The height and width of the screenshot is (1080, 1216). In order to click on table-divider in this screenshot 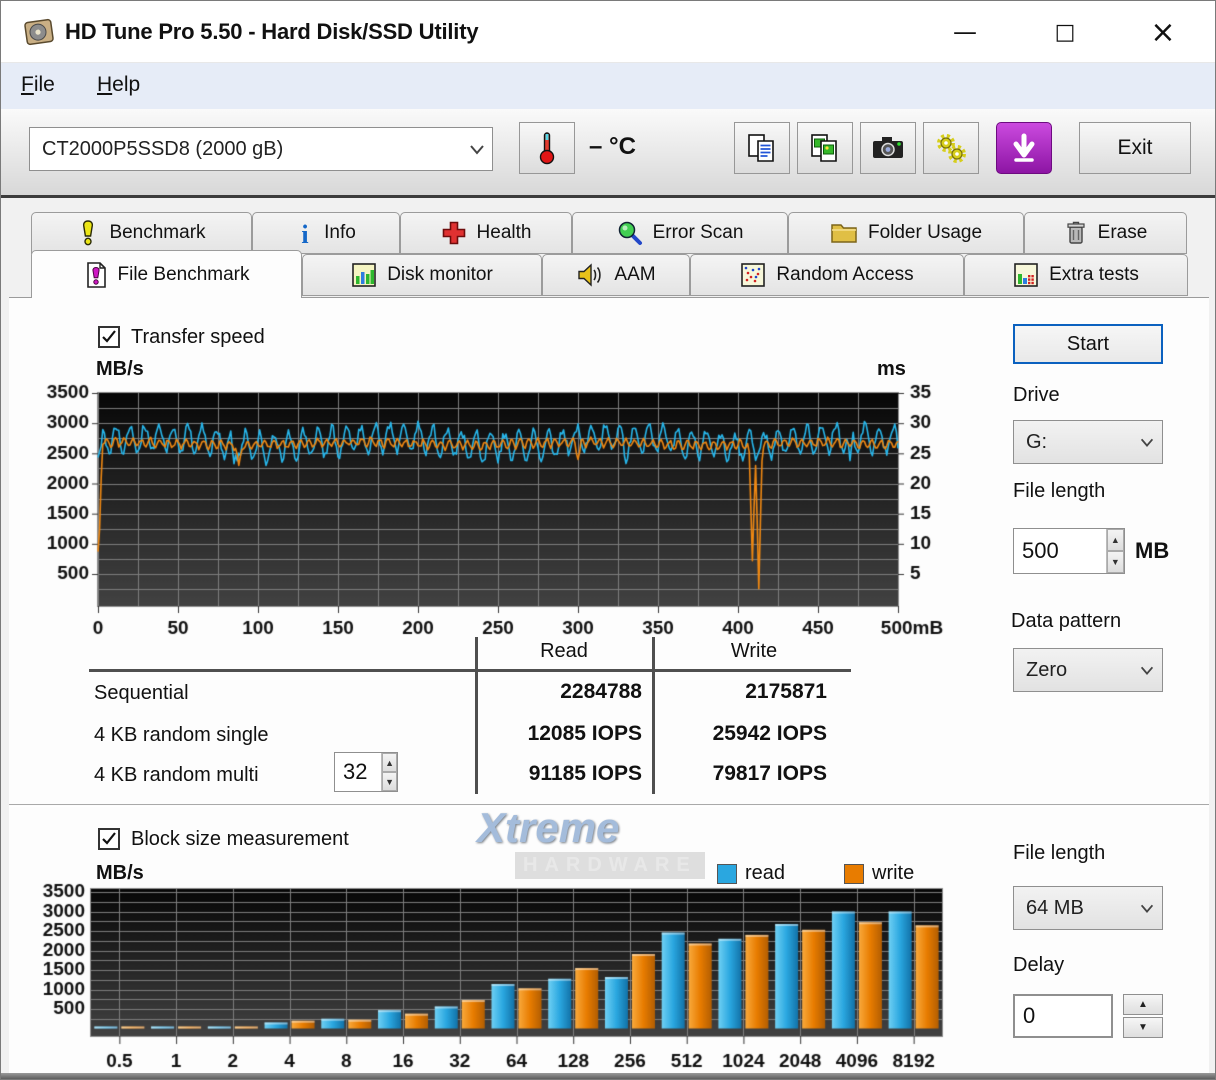, I will do `click(653, 715)`.